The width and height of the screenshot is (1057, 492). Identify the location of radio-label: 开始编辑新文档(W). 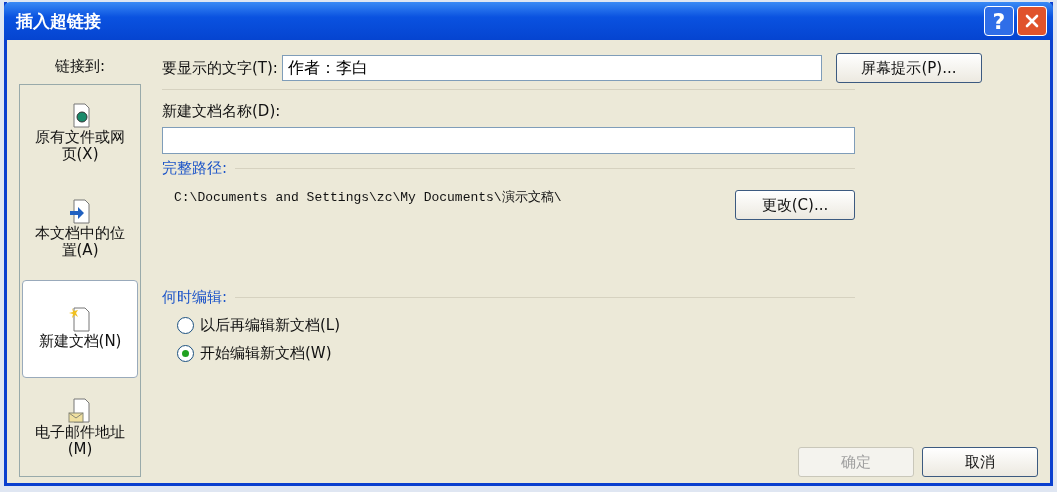
(266, 353).